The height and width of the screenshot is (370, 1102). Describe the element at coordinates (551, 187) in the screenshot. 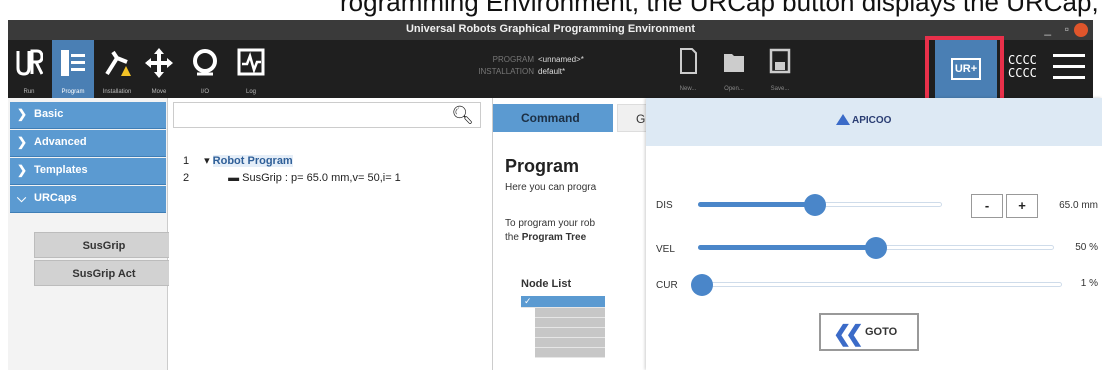

I see `program-help-text-1: Here you can progra` at that location.